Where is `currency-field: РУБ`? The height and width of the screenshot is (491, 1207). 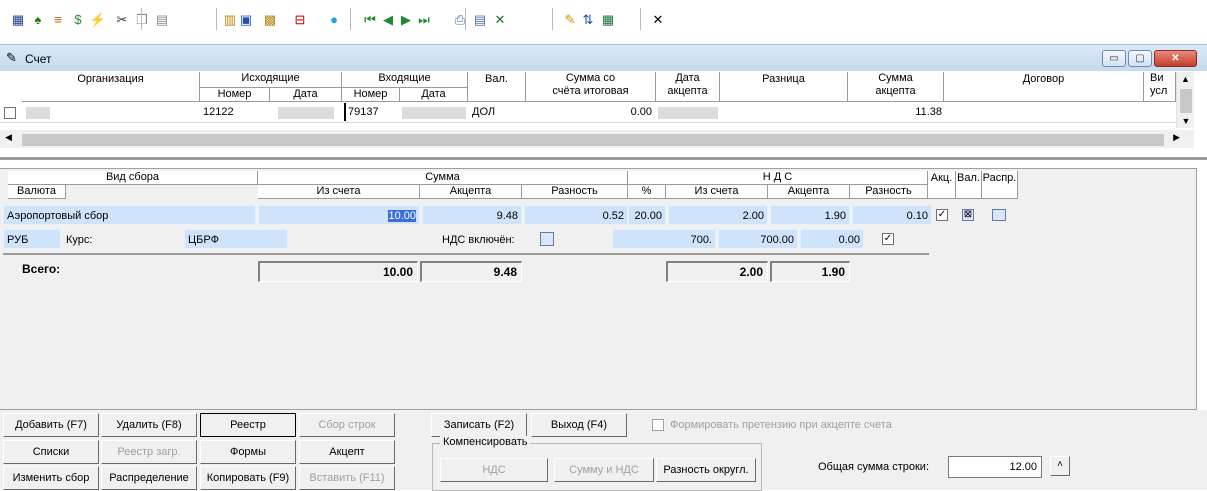 currency-field: РУБ is located at coordinates (32, 239).